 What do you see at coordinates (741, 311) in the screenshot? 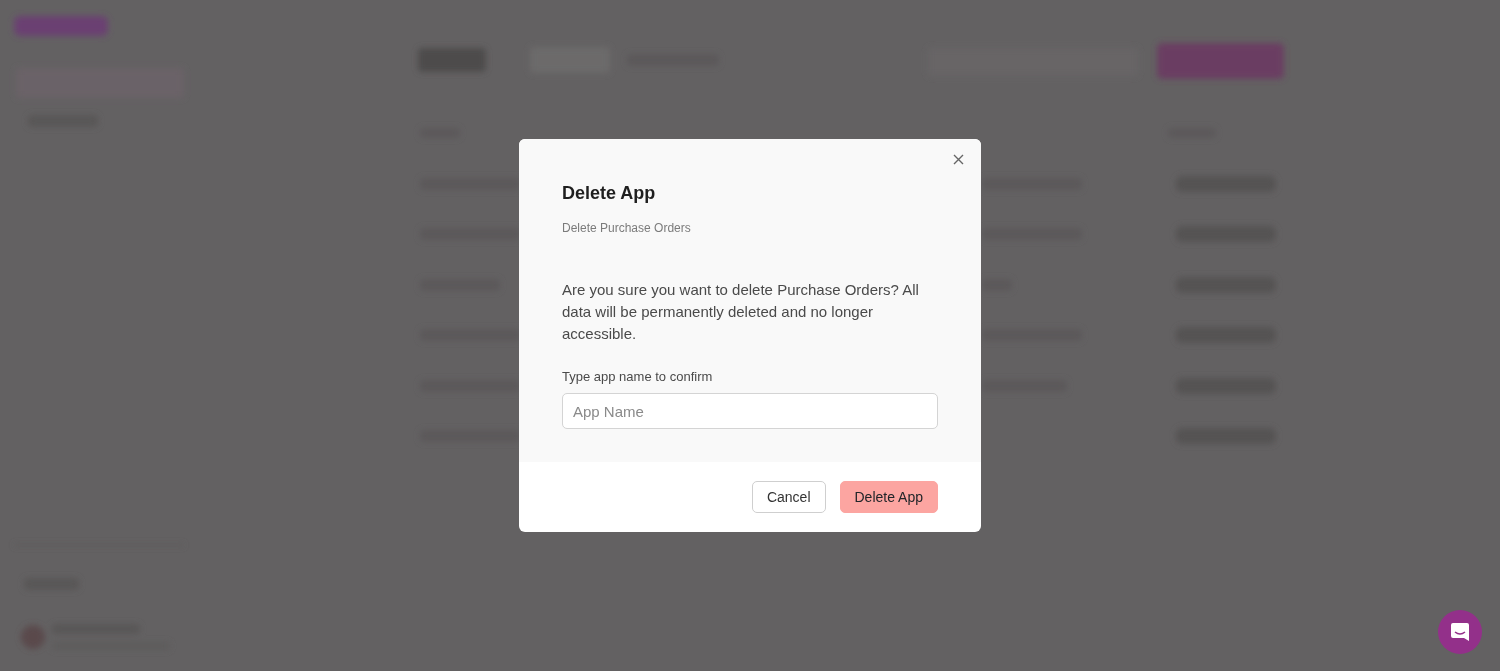
I see `warning-message: Are you sure you want to delete Purchase Orders? All data will be permanently deleted and no longer accessible.` at bounding box center [741, 311].